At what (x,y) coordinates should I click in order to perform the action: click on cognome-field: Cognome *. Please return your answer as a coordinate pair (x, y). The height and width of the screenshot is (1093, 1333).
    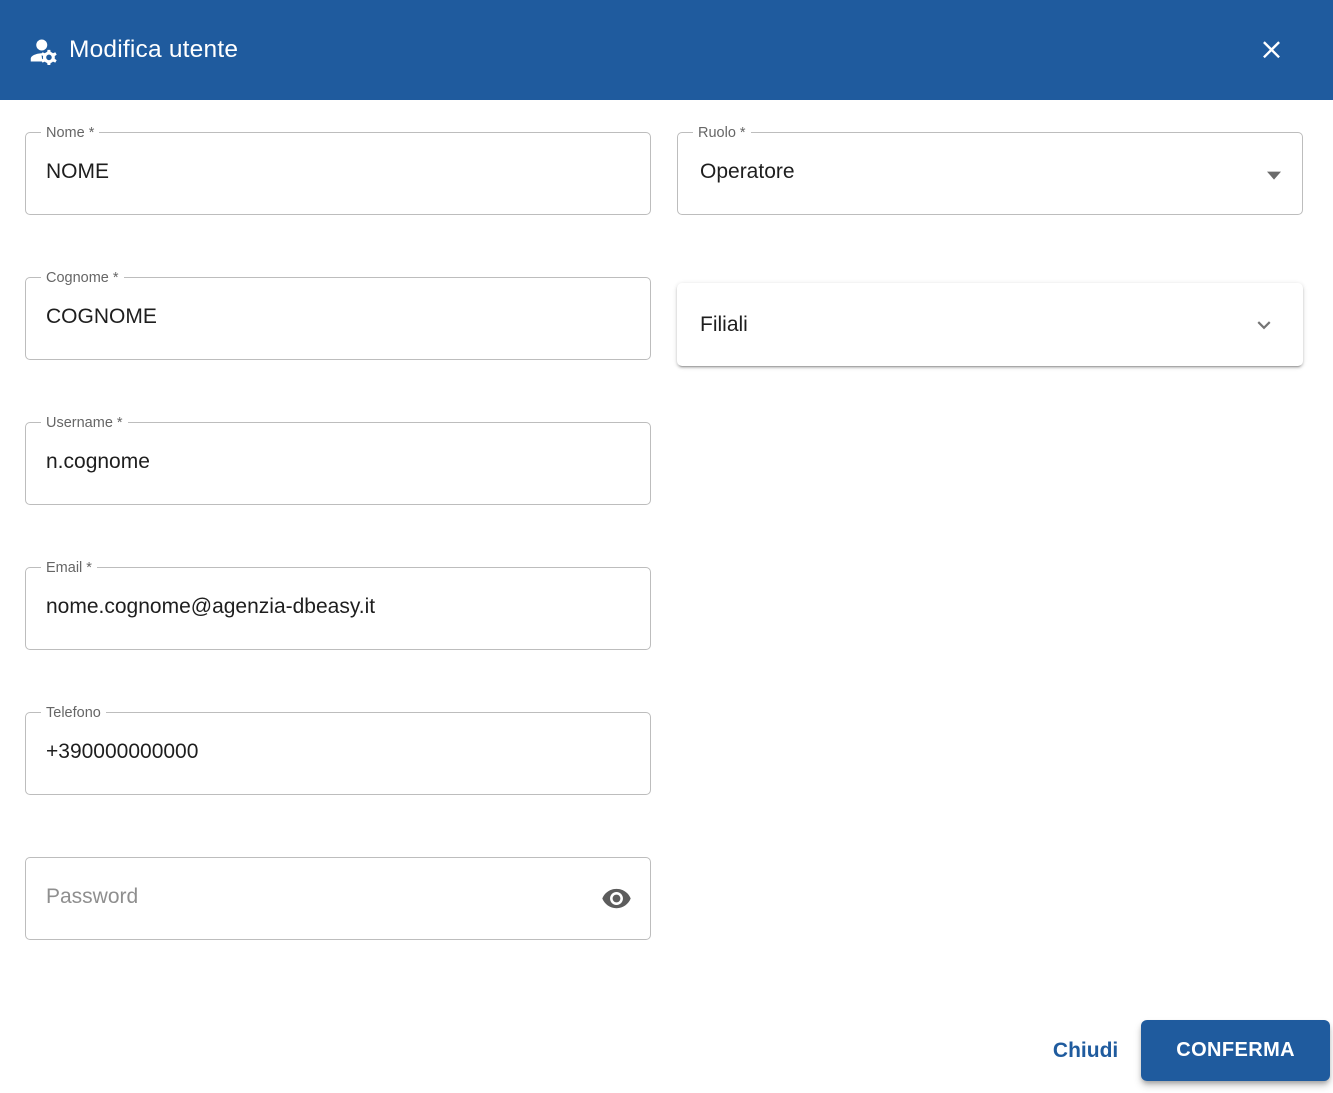
    Looking at the image, I should click on (338, 314).